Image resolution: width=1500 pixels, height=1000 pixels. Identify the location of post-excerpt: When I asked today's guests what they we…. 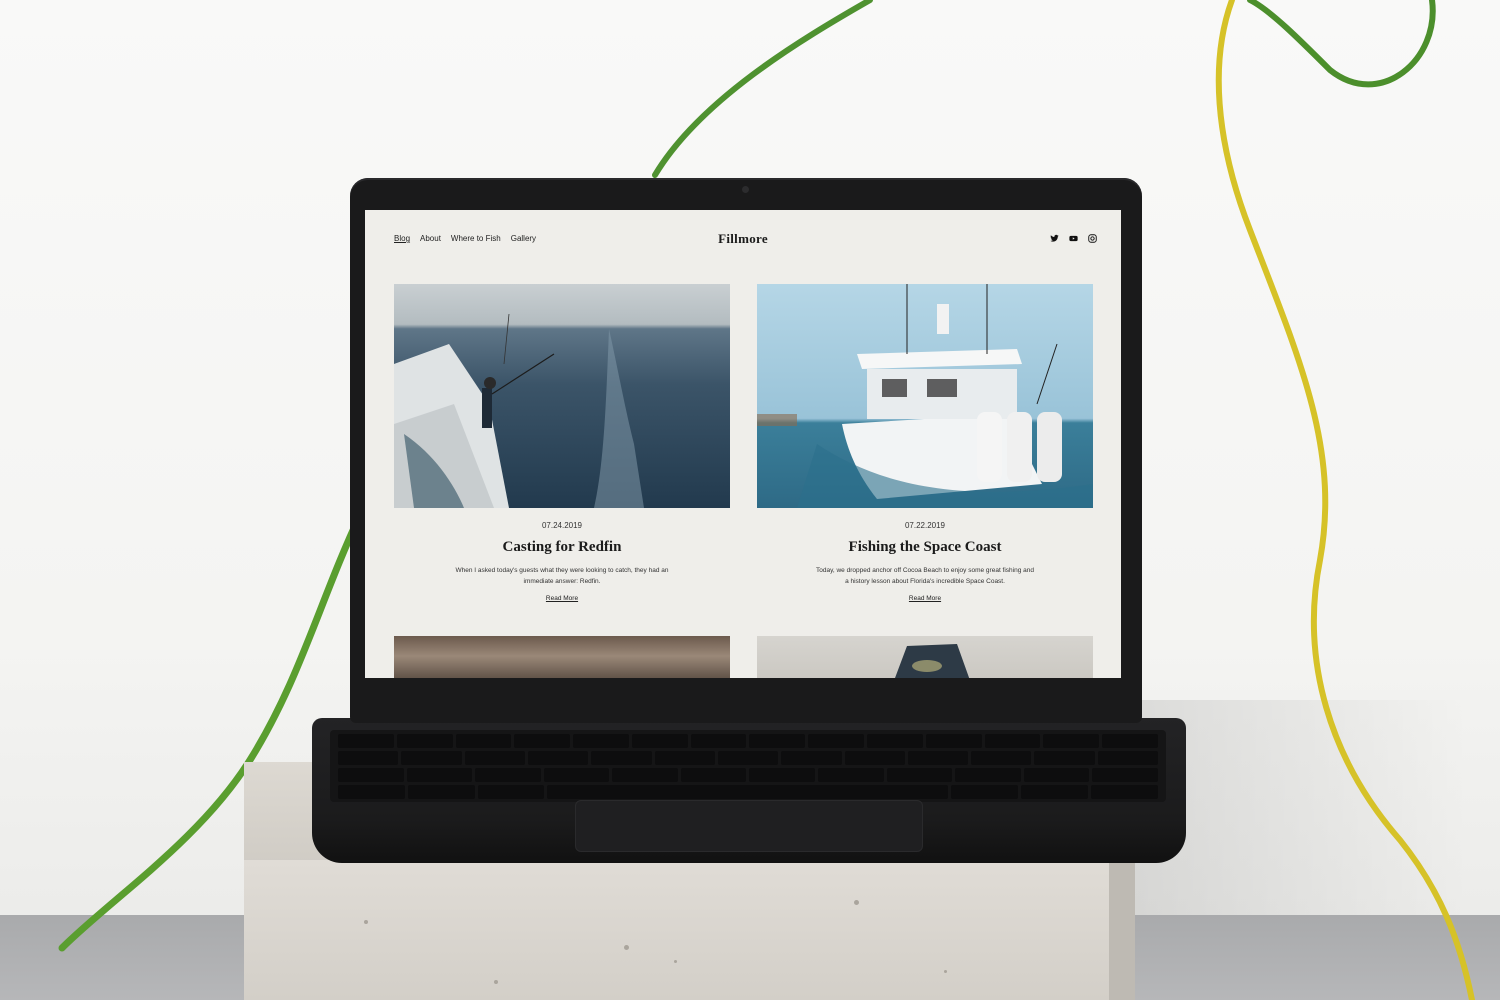
(562, 576).